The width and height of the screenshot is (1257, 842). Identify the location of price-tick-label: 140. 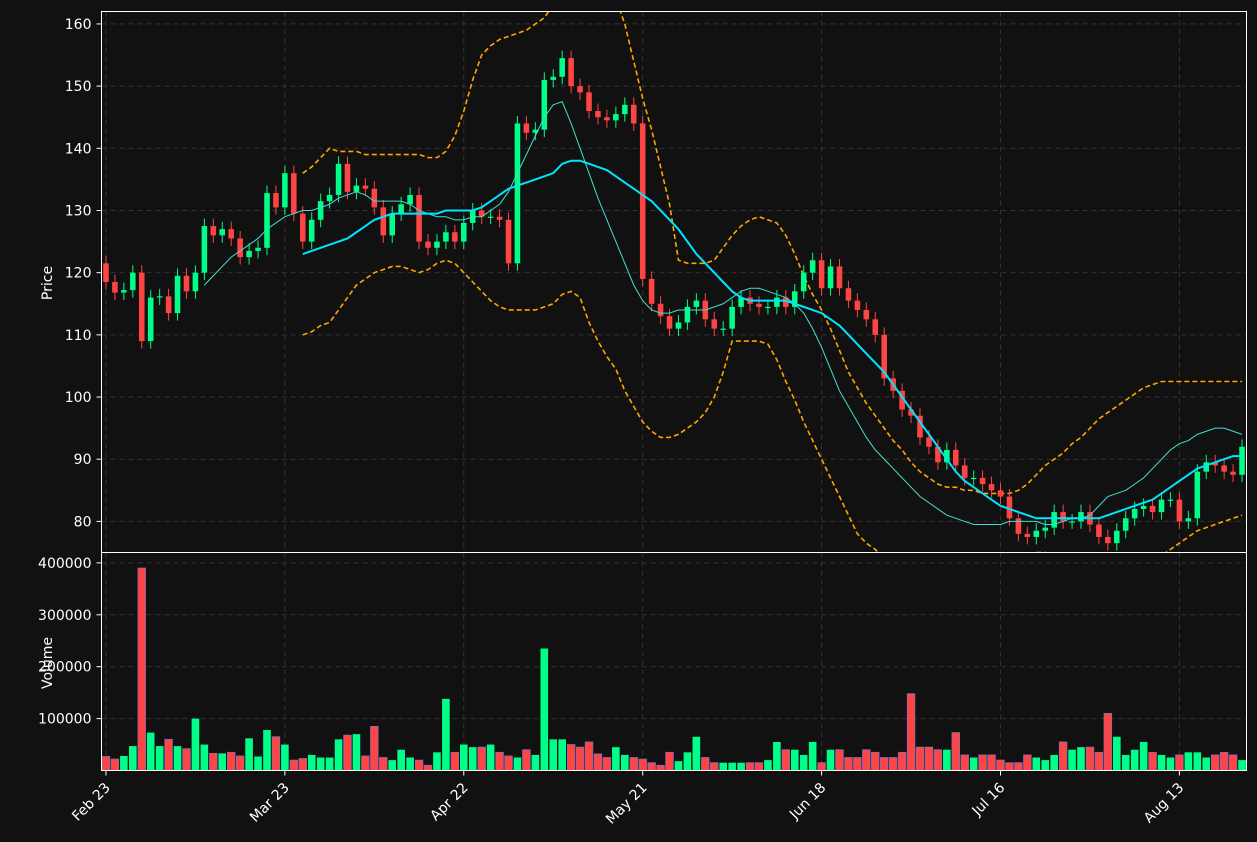
(78, 149).